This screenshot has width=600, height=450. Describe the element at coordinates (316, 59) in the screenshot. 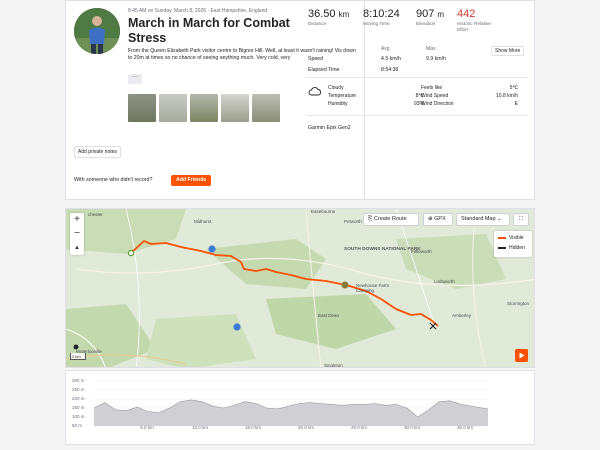

I see `speed-label: Speed` at that location.